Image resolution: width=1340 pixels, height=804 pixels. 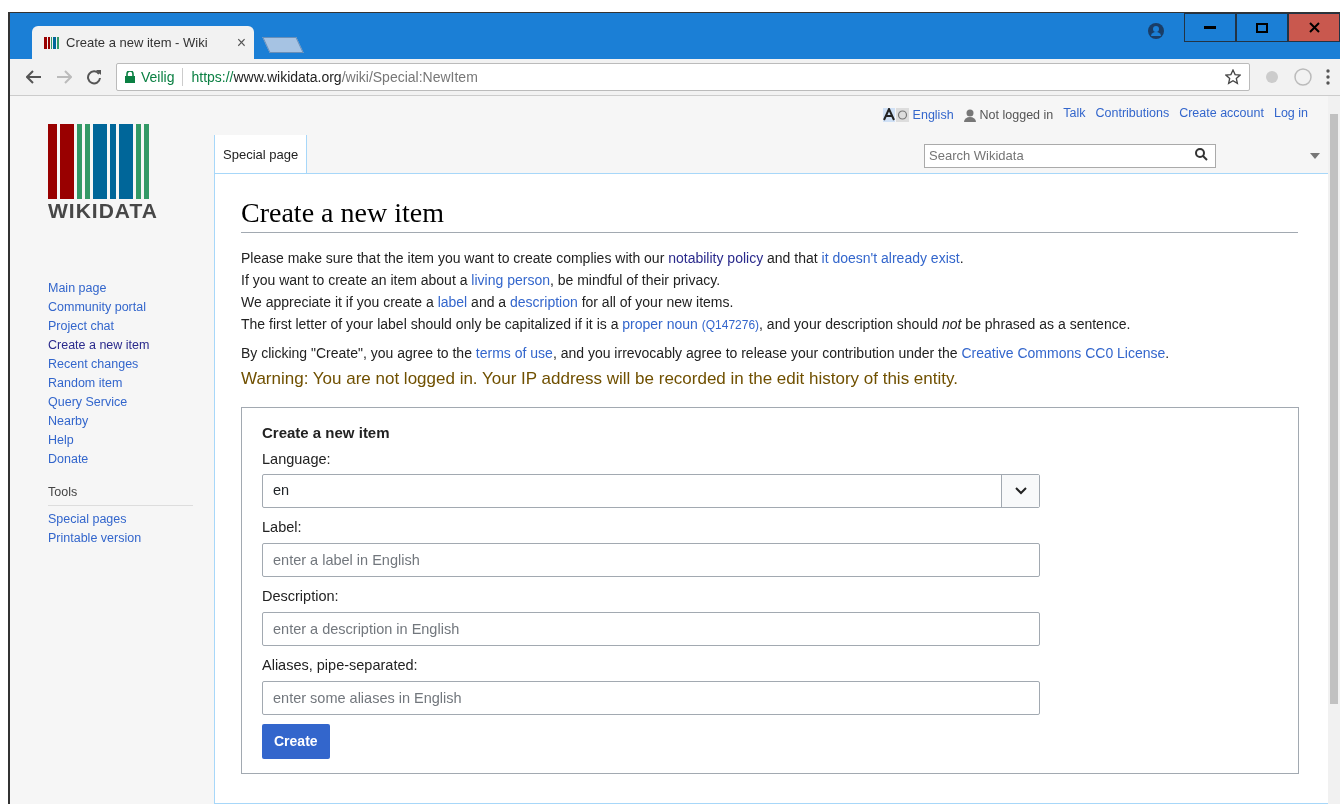 What do you see at coordinates (131, 307) in the screenshot?
I see `sidebar-link: Community portal` at bounding box center [131, 307].